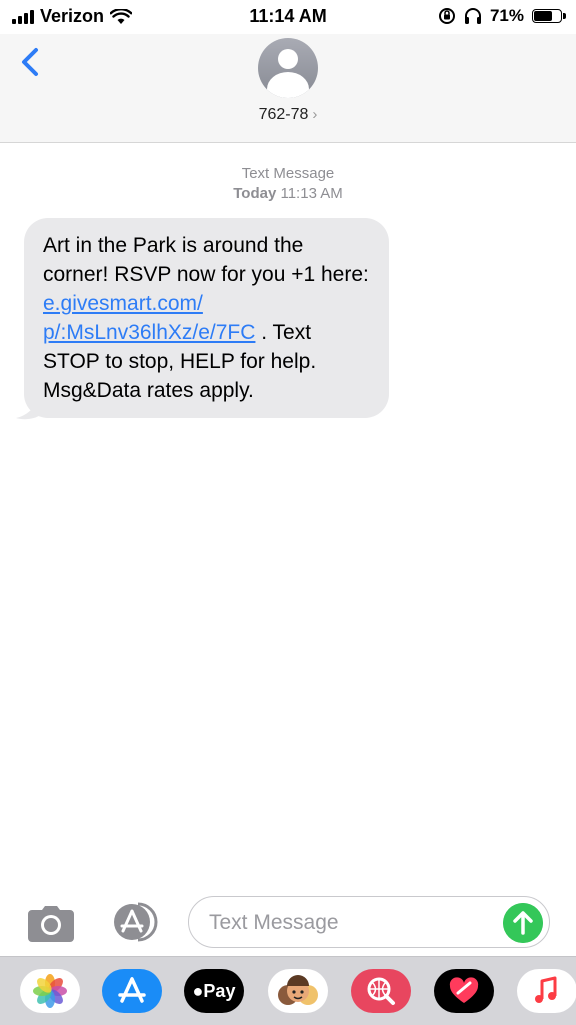 The height and width of the screenshot is (1025, 576). I want to click on music-button, so click(546, 991).